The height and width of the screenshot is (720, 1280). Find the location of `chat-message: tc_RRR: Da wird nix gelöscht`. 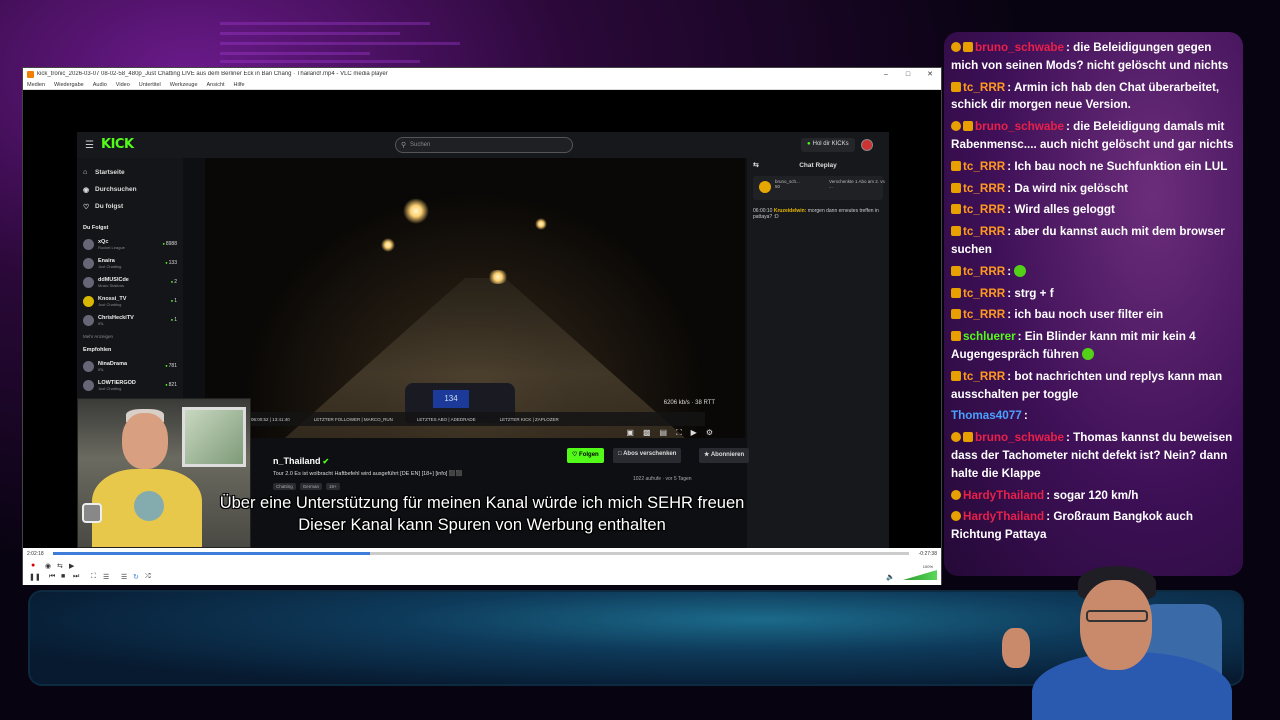

chat-message: tc_RRR: Da wird nix gelöscht is located at coordinates (1093, 189).